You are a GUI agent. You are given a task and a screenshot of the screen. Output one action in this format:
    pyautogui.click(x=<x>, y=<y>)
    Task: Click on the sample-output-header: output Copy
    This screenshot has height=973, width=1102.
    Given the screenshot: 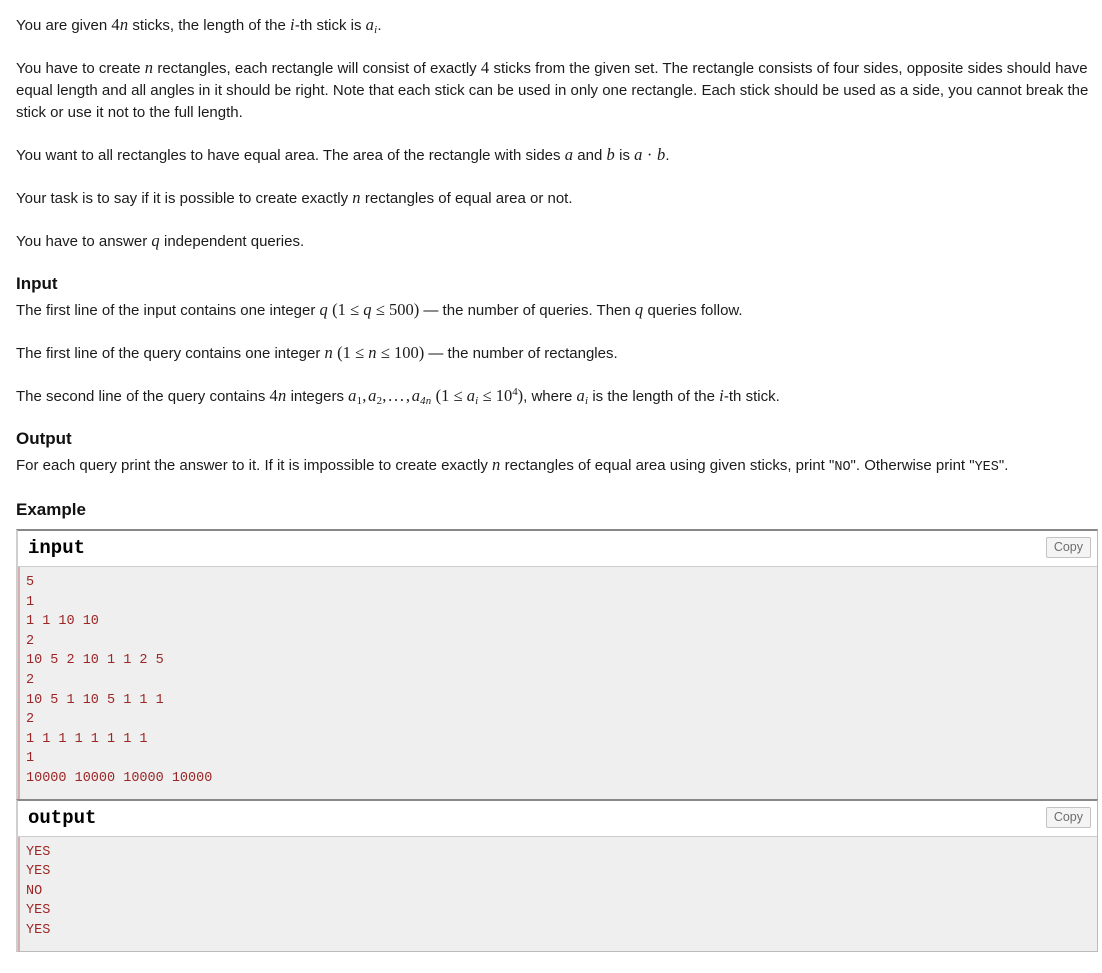 What is the action you would take?
    pyautogui.click(x=557, y=818)
    